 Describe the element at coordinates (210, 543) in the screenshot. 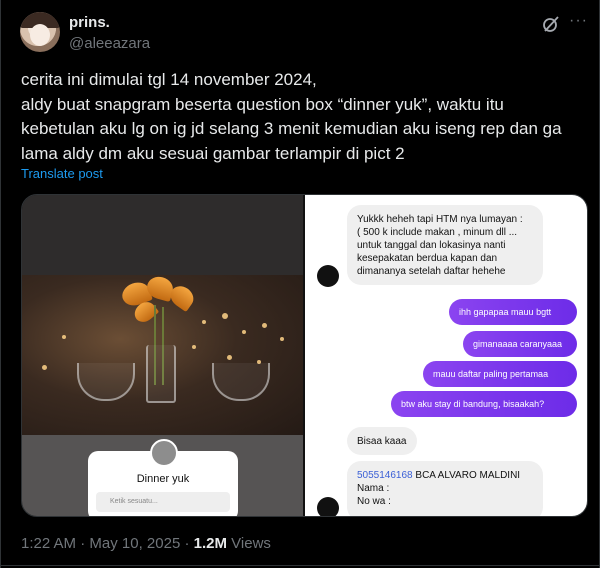

I see `views-count: 1.2M` at that location.